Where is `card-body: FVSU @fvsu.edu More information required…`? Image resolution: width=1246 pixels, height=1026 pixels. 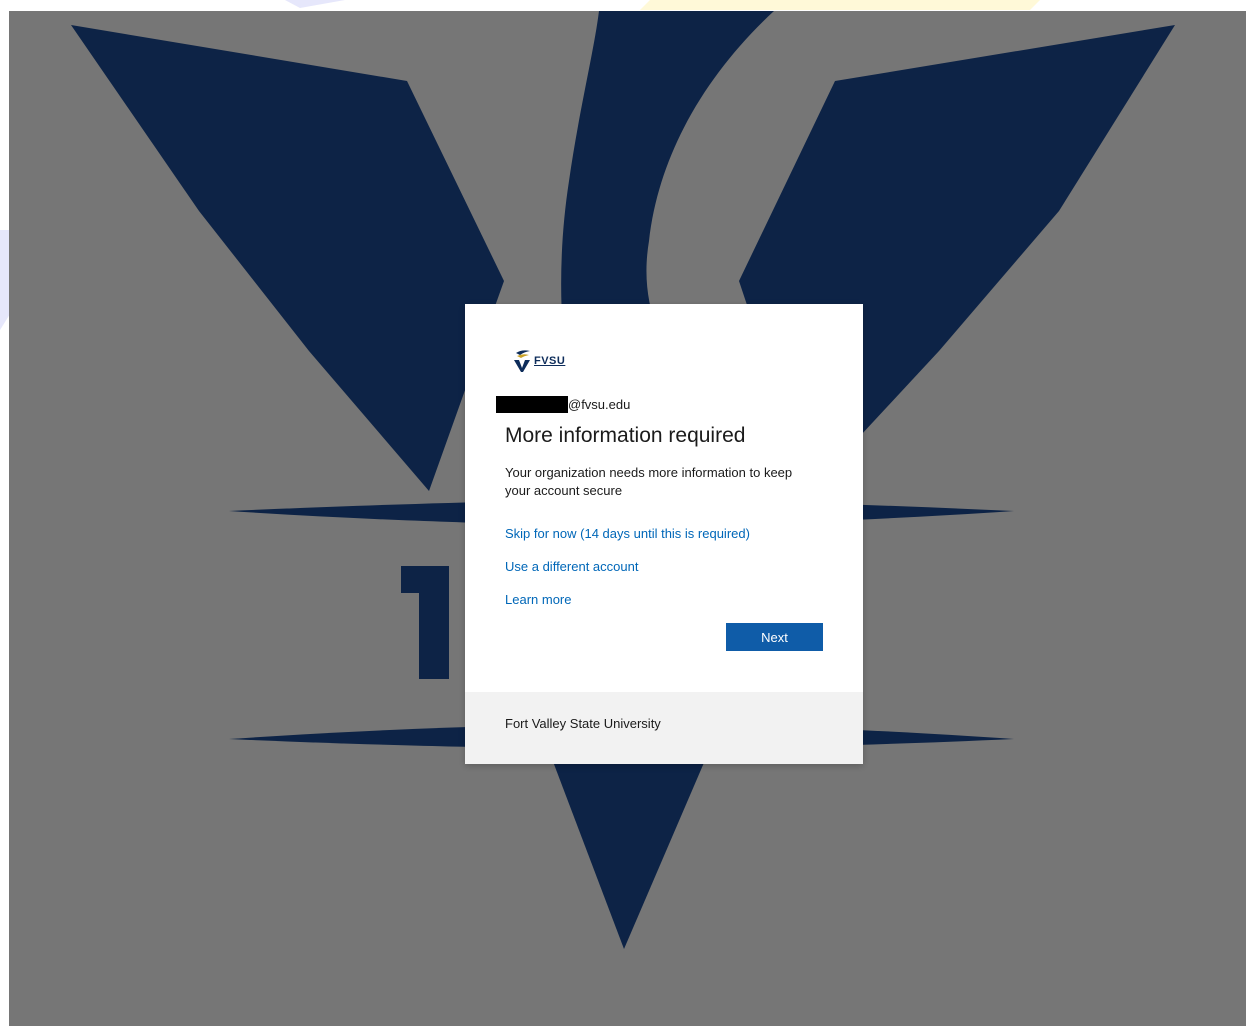 card-body: FVSU @fvsu.edu More information required… is located at coordinates (664, 498).